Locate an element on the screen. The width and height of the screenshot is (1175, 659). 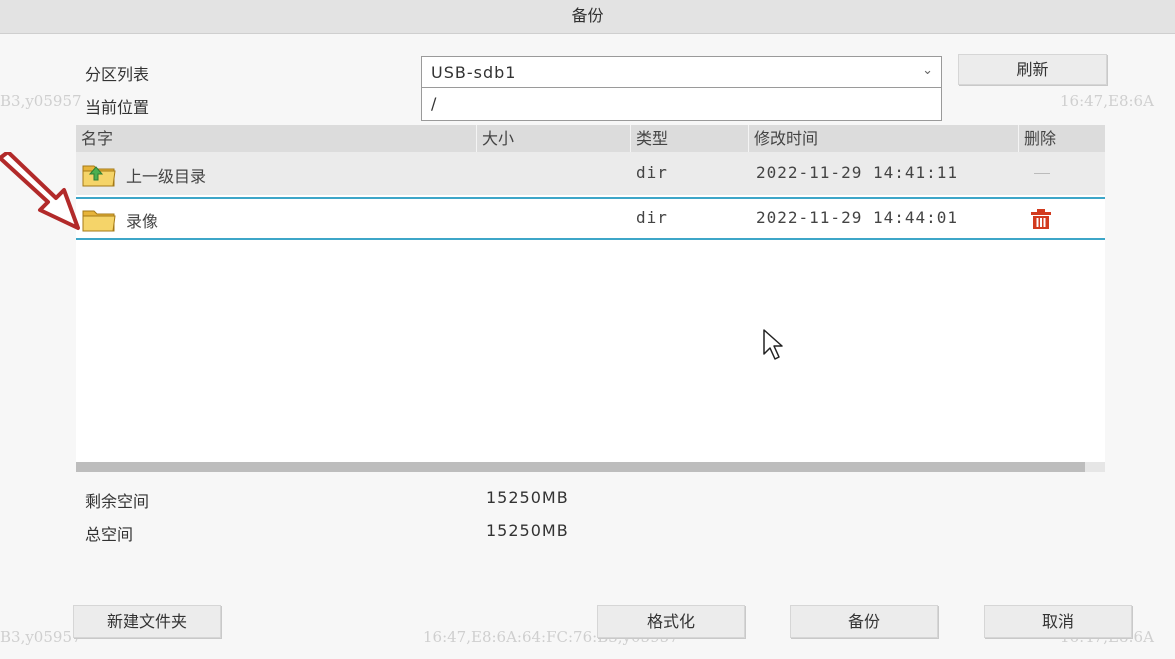
row-modified: 2022-11-29 14:41:11 is located at coordinates (857, 172).